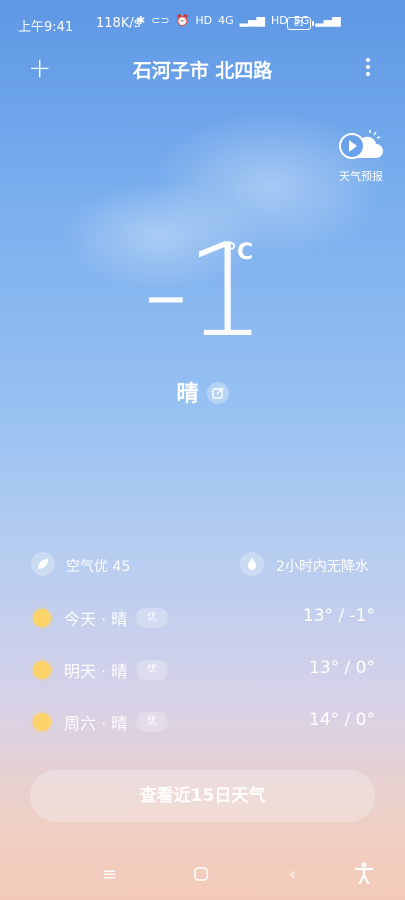 The height and width of the screenshot is (900, 405). I want to click on day-name: 今天 · 晴, so click(96, 619).